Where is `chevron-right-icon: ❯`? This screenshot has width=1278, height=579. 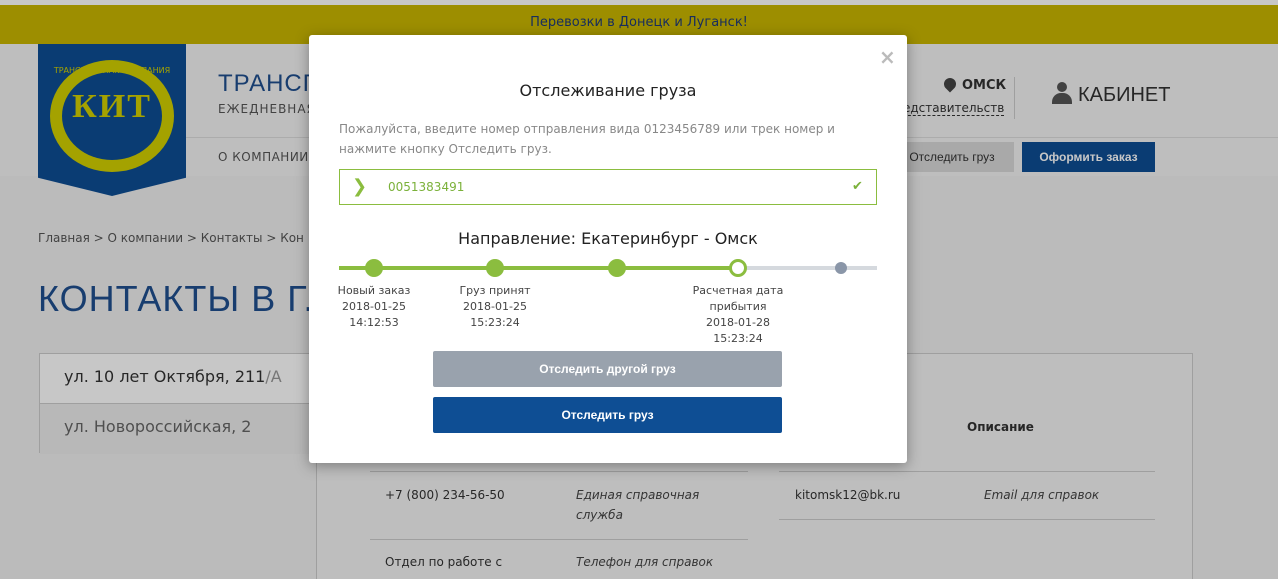 chevron-right-icon: ❯ is located at coordinates (360, 186).